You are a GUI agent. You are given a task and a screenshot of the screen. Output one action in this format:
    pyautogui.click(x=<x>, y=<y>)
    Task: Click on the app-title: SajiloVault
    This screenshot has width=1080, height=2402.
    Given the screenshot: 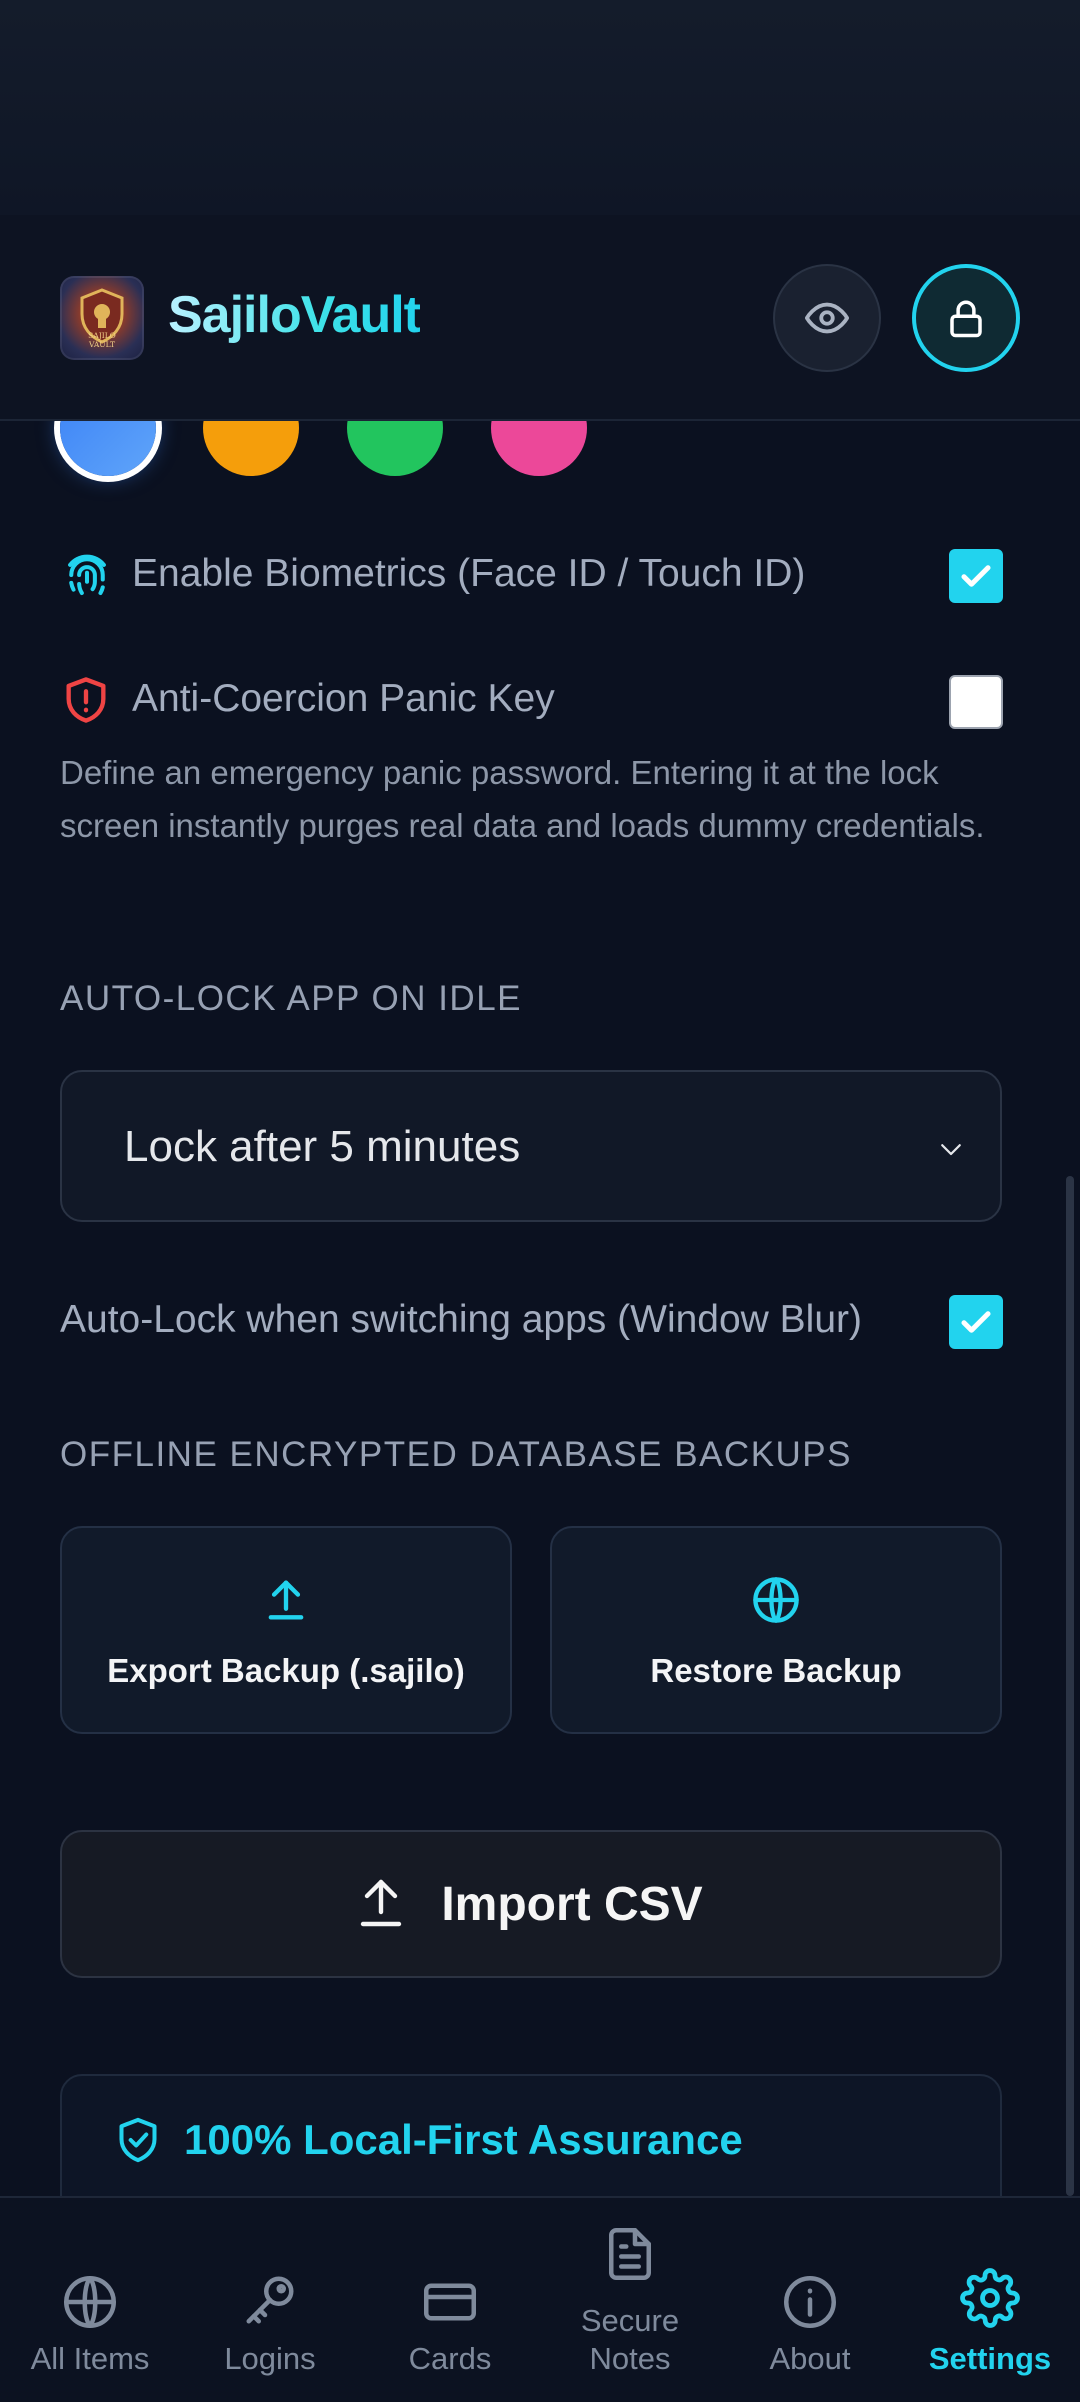 What is the action you would take?
    pyautogui.click(x=294, y=315)
    